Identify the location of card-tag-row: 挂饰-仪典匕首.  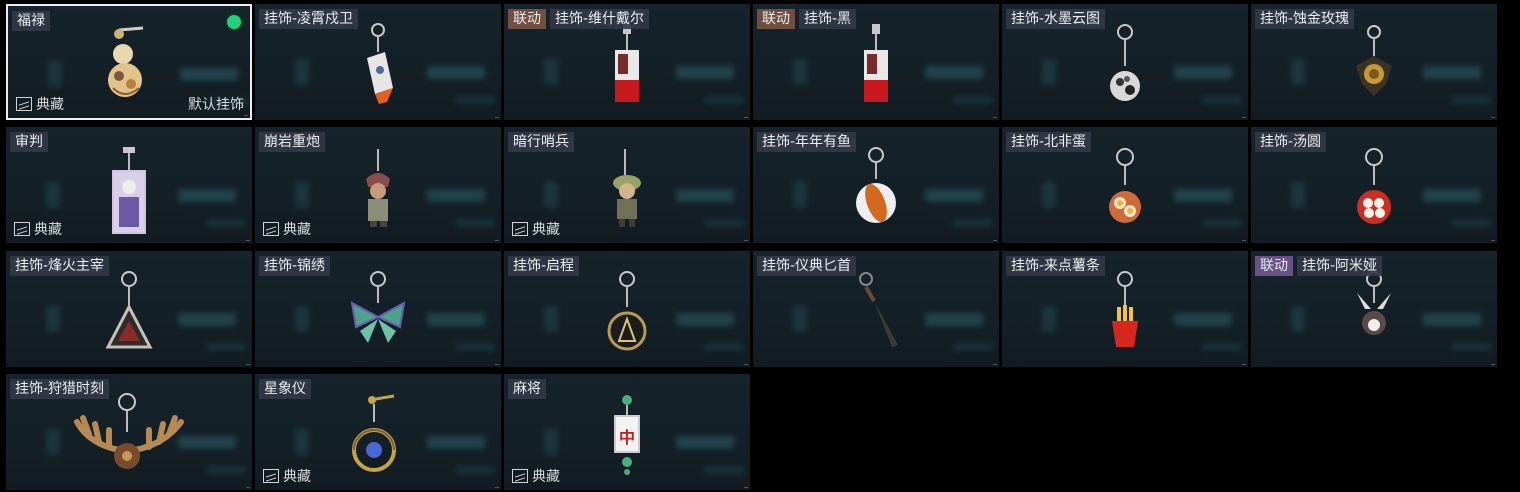
(807, 266).